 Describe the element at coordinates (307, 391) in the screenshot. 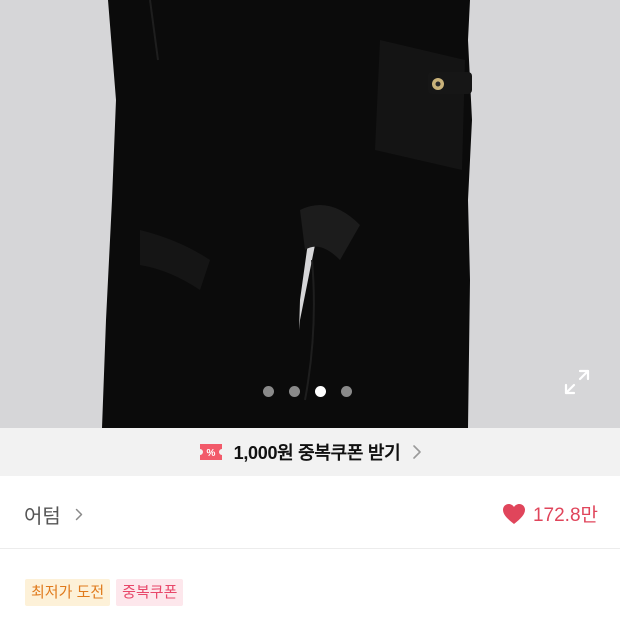

I see `carousel-dots` at that location.